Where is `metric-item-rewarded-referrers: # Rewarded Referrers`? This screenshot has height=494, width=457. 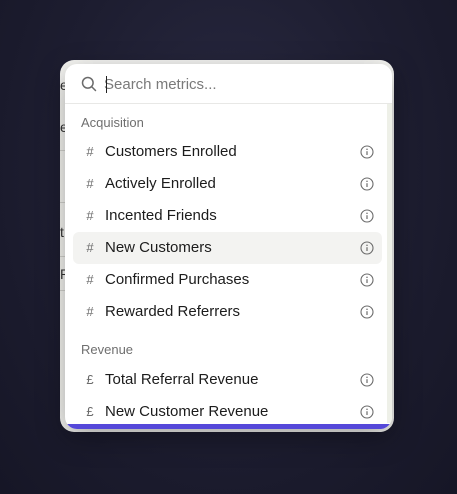 metric-item-rewarded-referrers: # Rewarded Referrers is located at coordinates (227, 312).